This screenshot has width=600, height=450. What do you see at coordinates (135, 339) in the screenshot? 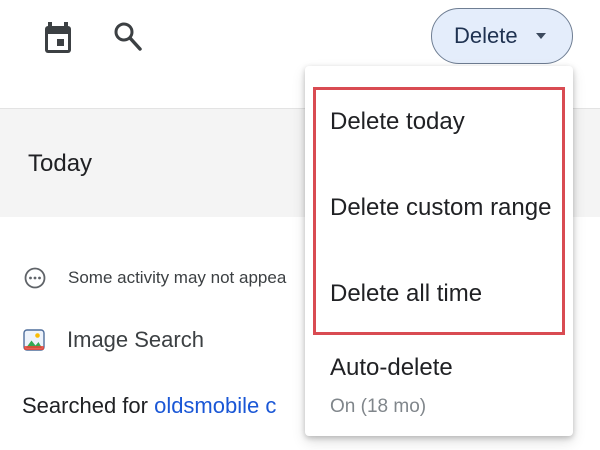
I see `image-search-label: Image Search` at bounding box center [135, 339].